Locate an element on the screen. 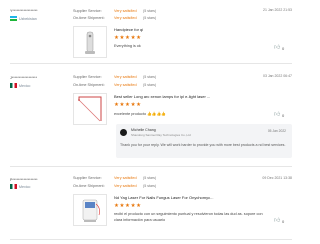  reply-author: Michelle Chang is located at coordinates (143, 130).